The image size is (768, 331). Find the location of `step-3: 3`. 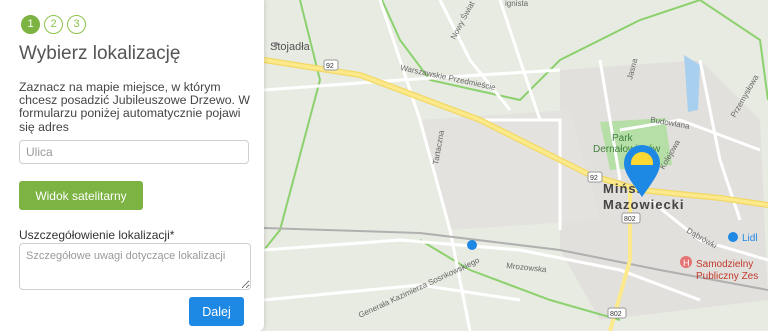

step-3: 3 is located at coordinates (76, 24).